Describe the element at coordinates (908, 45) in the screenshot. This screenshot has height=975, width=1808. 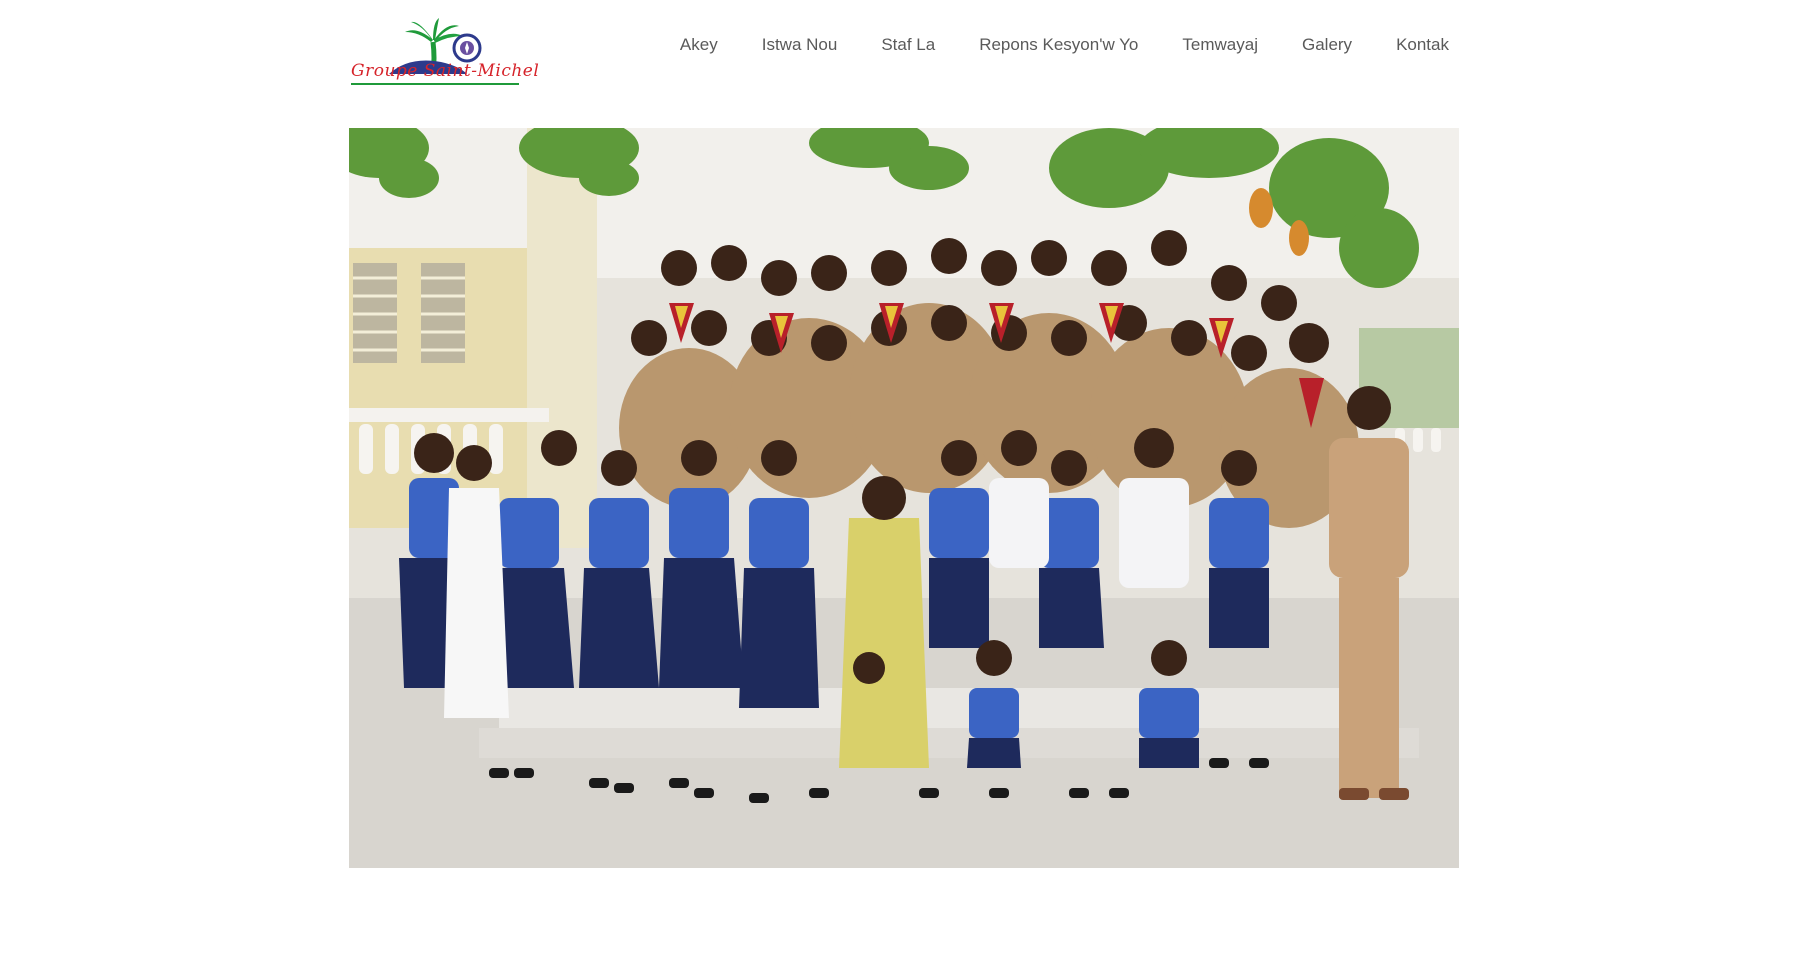
I see `nav-item-staf-la: Staf La` at that location.